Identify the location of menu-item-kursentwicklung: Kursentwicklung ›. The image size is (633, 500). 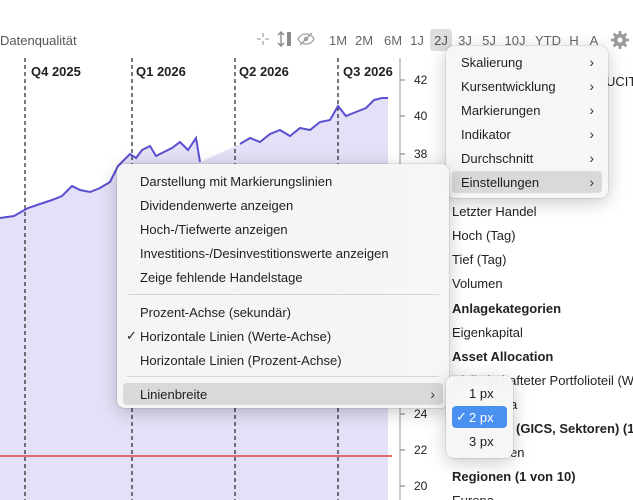
(527, 86).